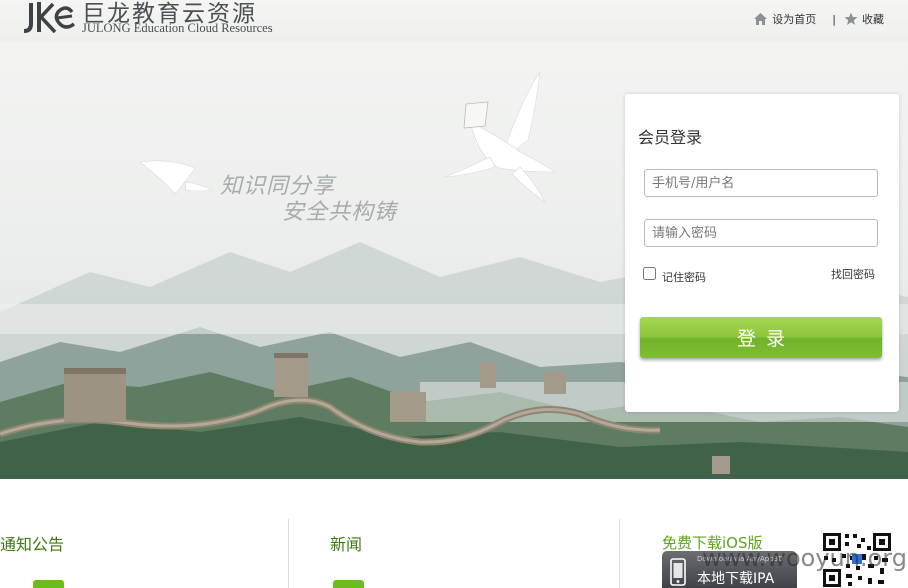 The width and height of the screenshot is (908, 588). I want to click on dove-large, so click(500, 137).